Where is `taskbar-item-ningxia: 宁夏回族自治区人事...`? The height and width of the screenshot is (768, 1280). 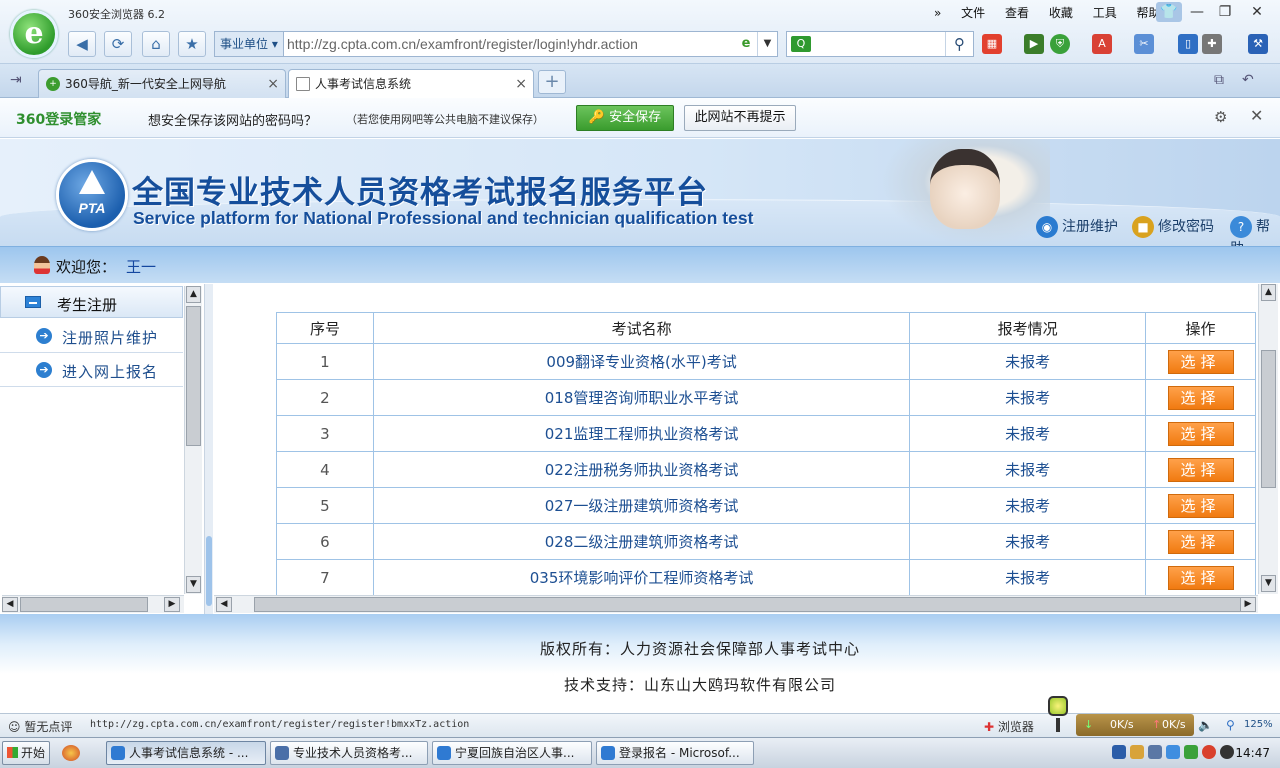
taskbar-item-ningxia: 宁夏回族自治区人事... is located at coordinates (512, 753).